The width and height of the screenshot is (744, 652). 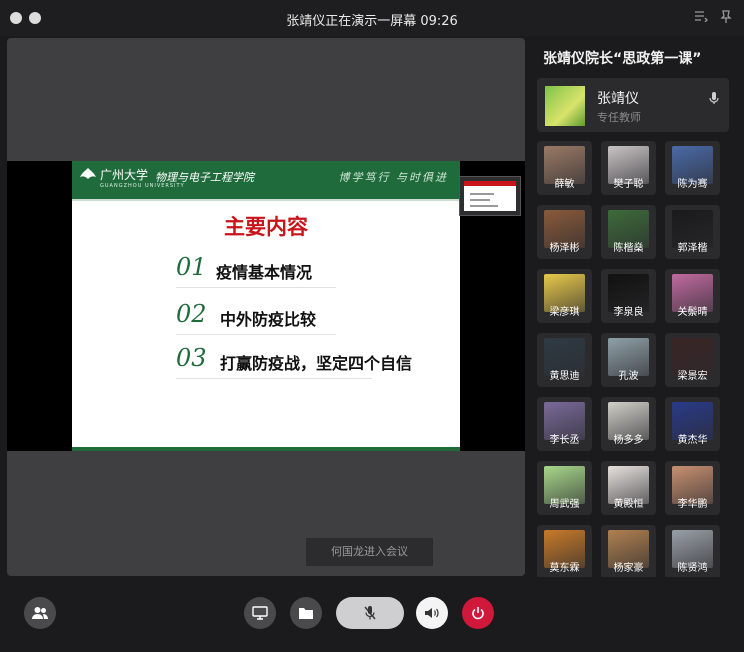 I want to click on title-bar: 张靖仪正在演示一屏幕 09:26, so click(x=372, y=18).